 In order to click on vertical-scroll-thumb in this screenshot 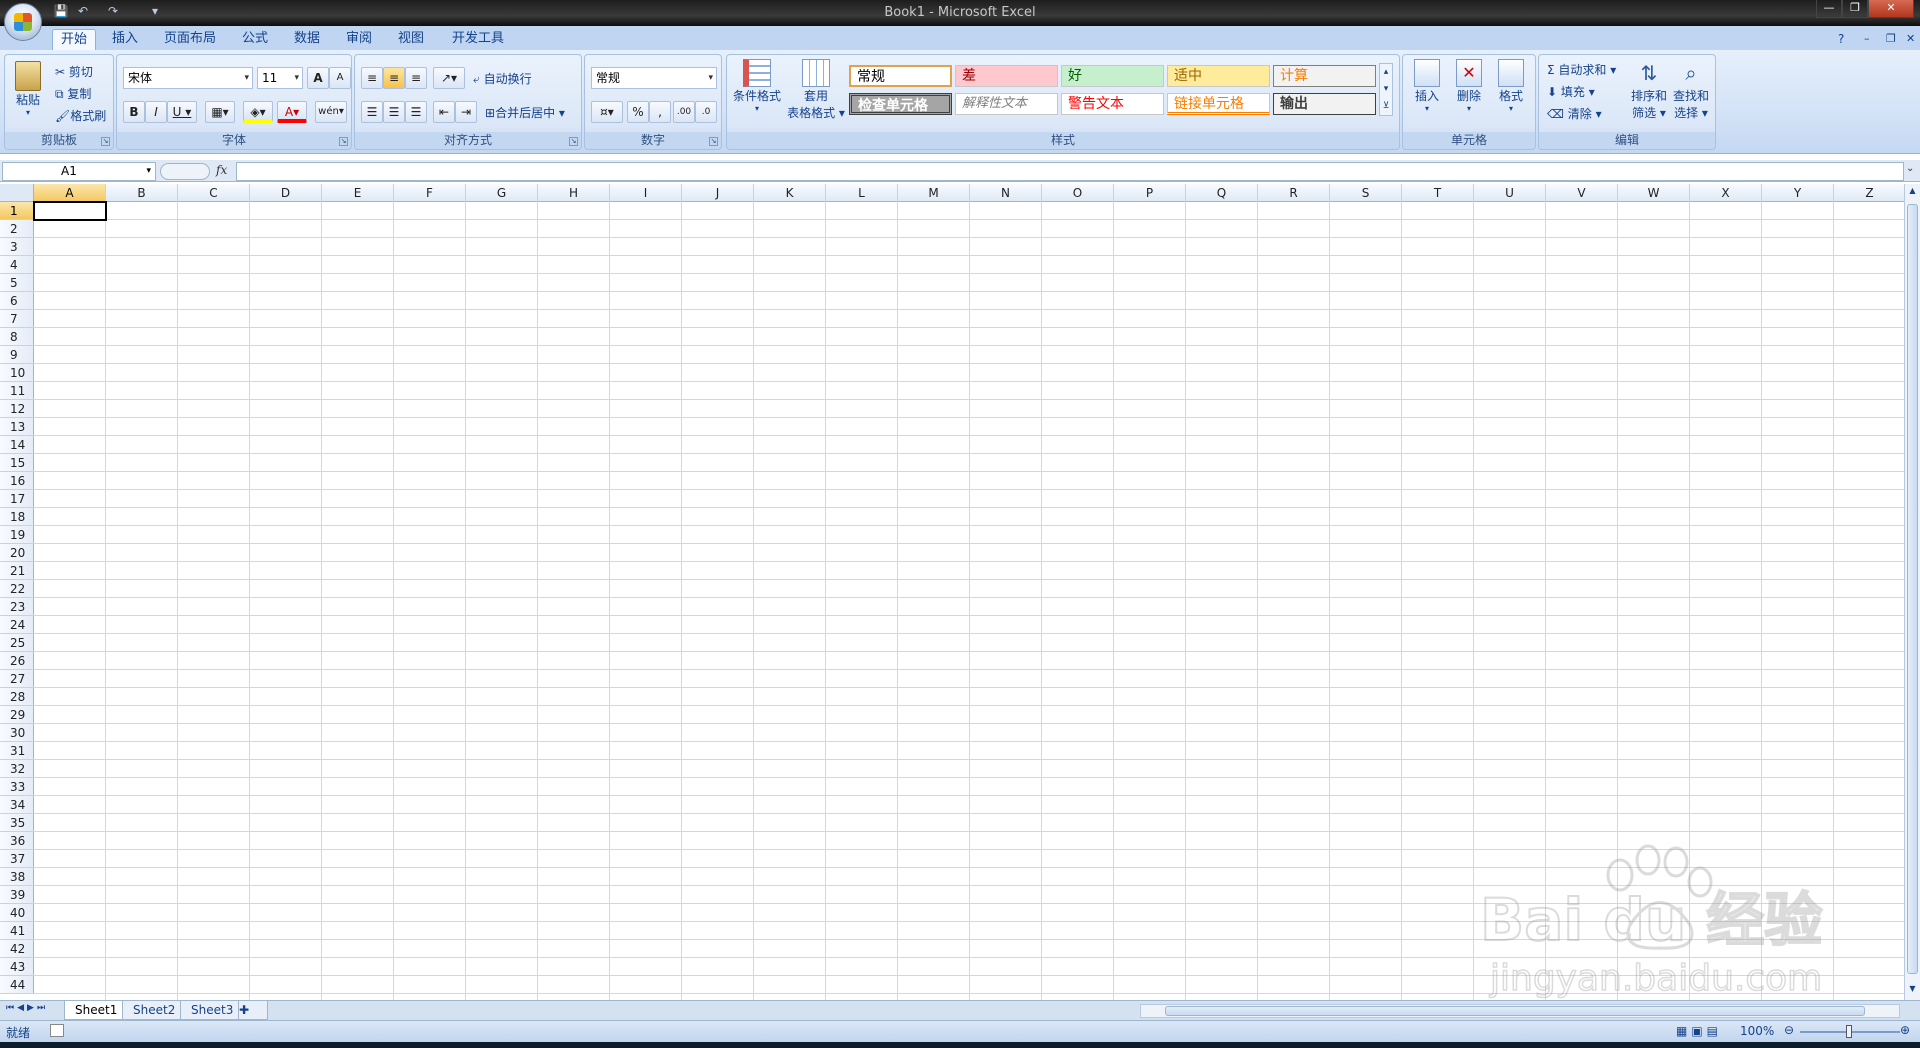, I will do `click(1912, 589)`.